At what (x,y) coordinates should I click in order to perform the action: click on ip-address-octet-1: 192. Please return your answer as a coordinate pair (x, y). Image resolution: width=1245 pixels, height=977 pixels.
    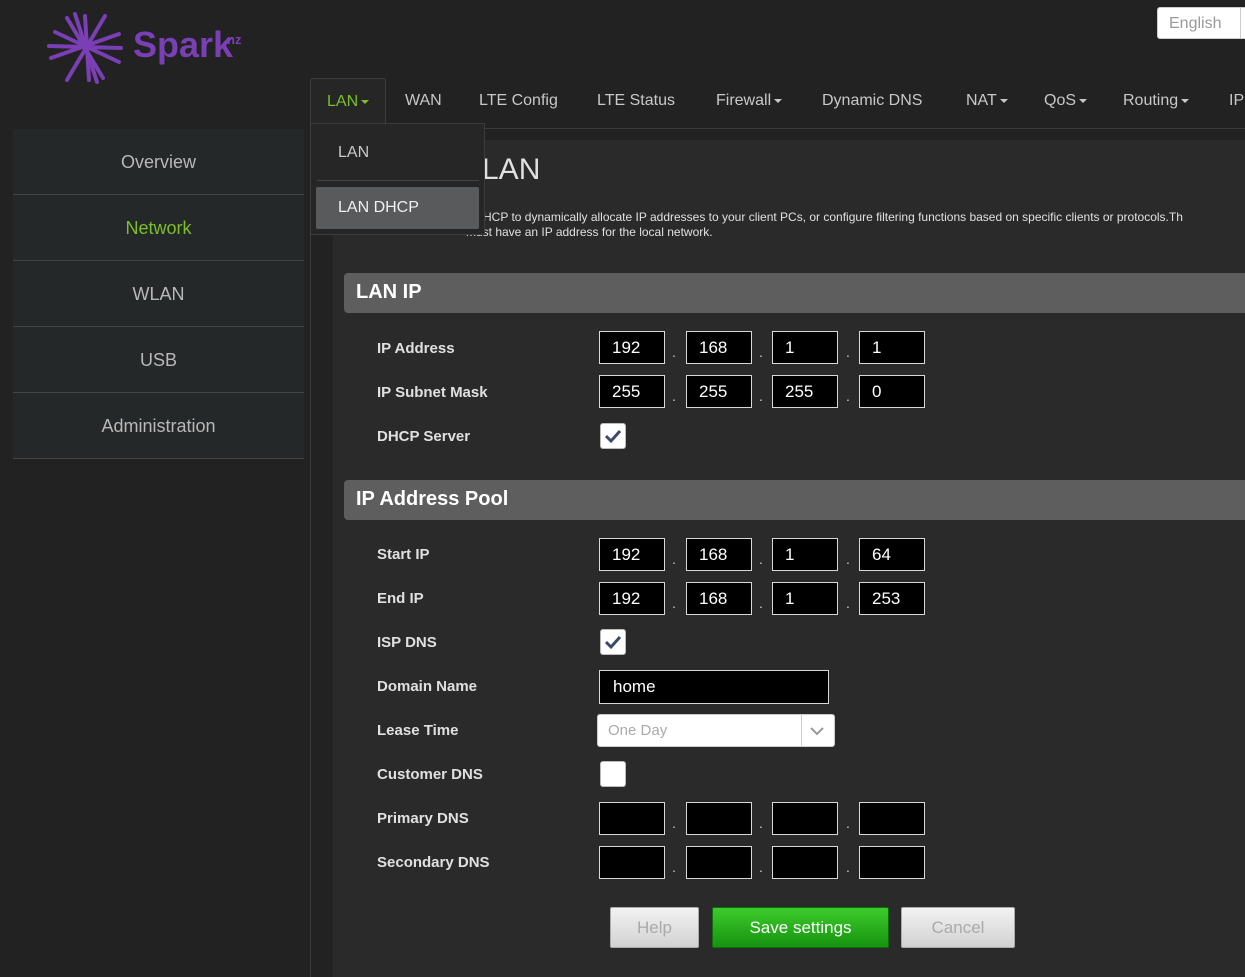
    Looking at the image, I should click on (632, 347).